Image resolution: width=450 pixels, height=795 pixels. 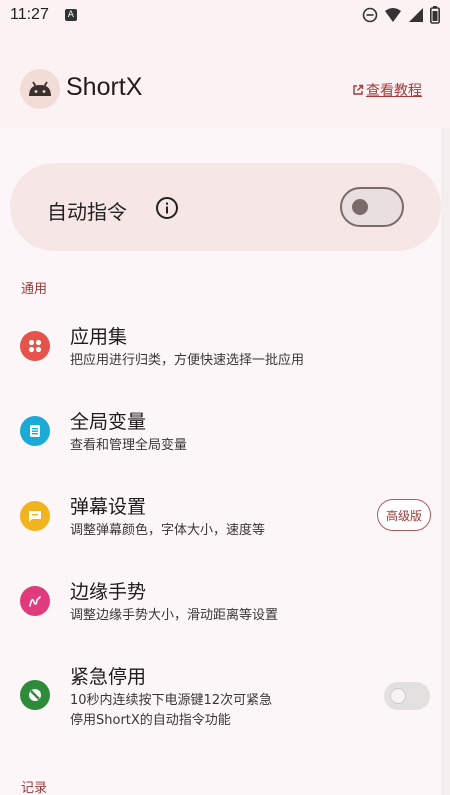 What do you see at coordinates (108, 677) in the screenshot?
I see `item-title: 紧急停用` at bounding box center [108, 677].